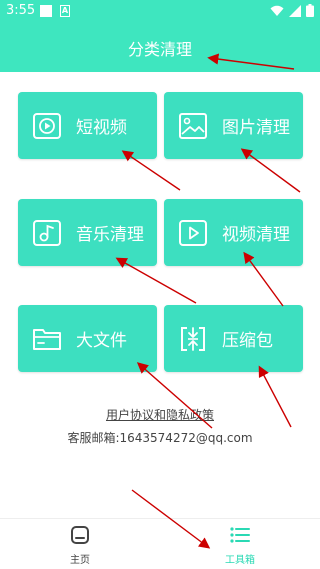  Describe the element at coordinates (295, 10) in the screenshot. I see `signal-icon` at that location.